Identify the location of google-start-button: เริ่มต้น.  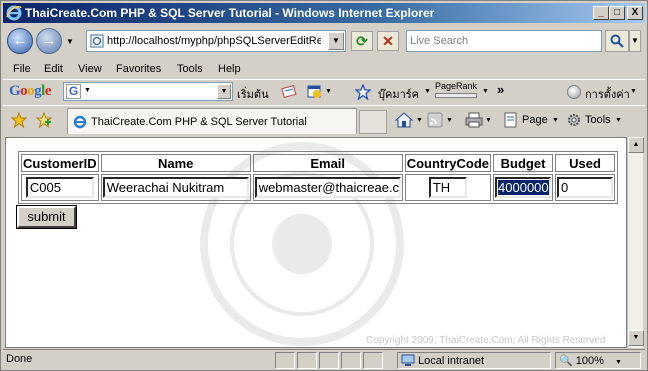
(253, 94).